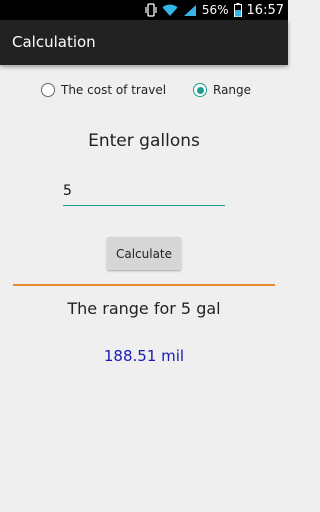 This screenshot has width=320, height=512. I want to click on calculate-button: Calculate, so click(144, 253).